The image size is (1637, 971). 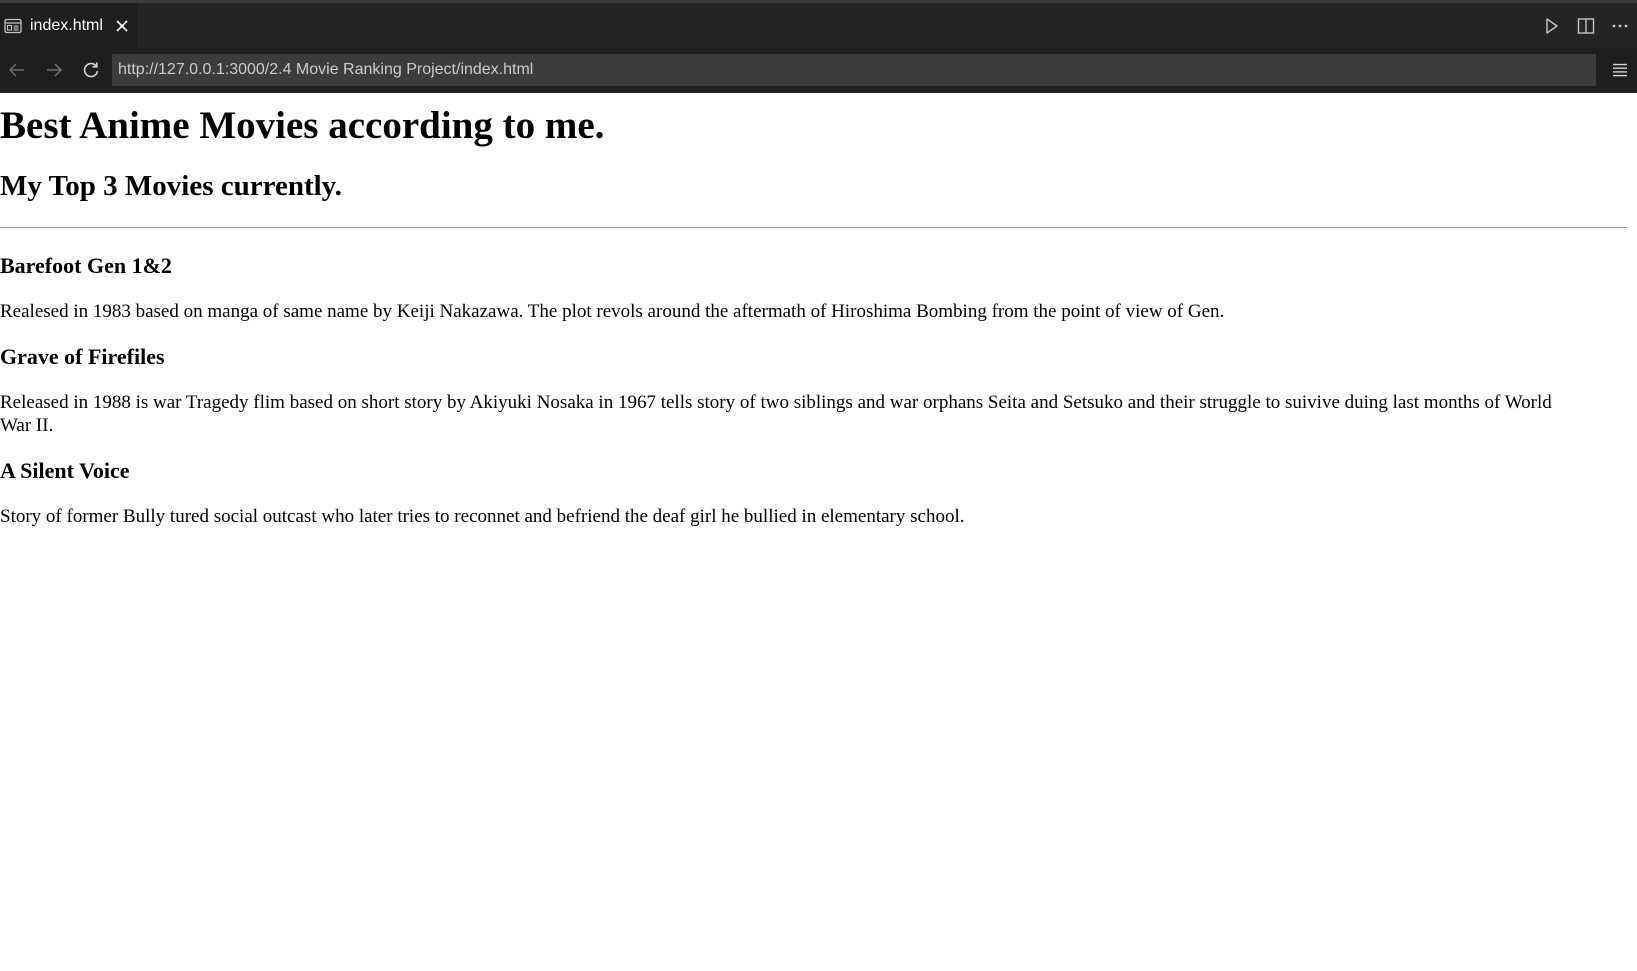 I want to click on browser-toolbar, so click(x=818, y=70).